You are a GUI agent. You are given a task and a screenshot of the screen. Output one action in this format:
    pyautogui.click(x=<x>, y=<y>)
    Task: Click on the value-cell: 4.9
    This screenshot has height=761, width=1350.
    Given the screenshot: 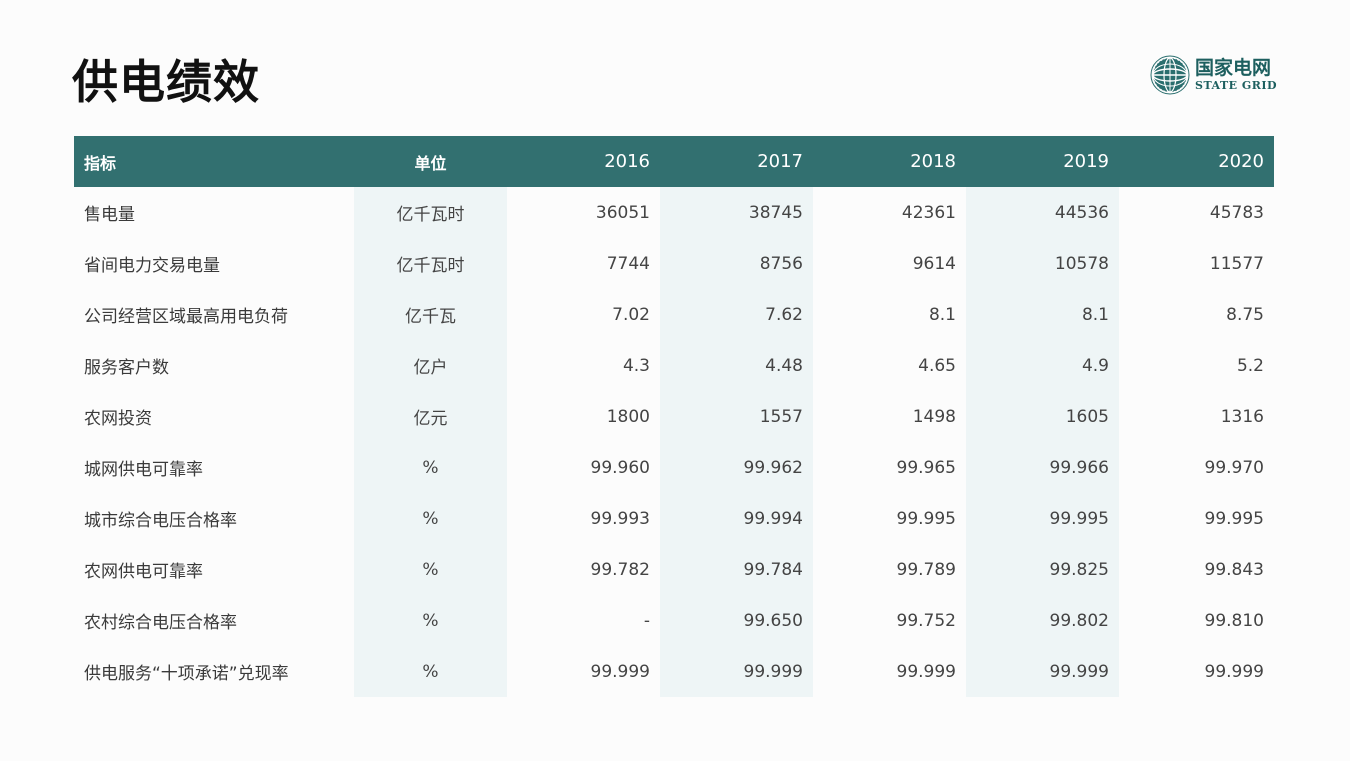 What is the action you would take?
    pyautogui.click(x=1042, y=365)
    